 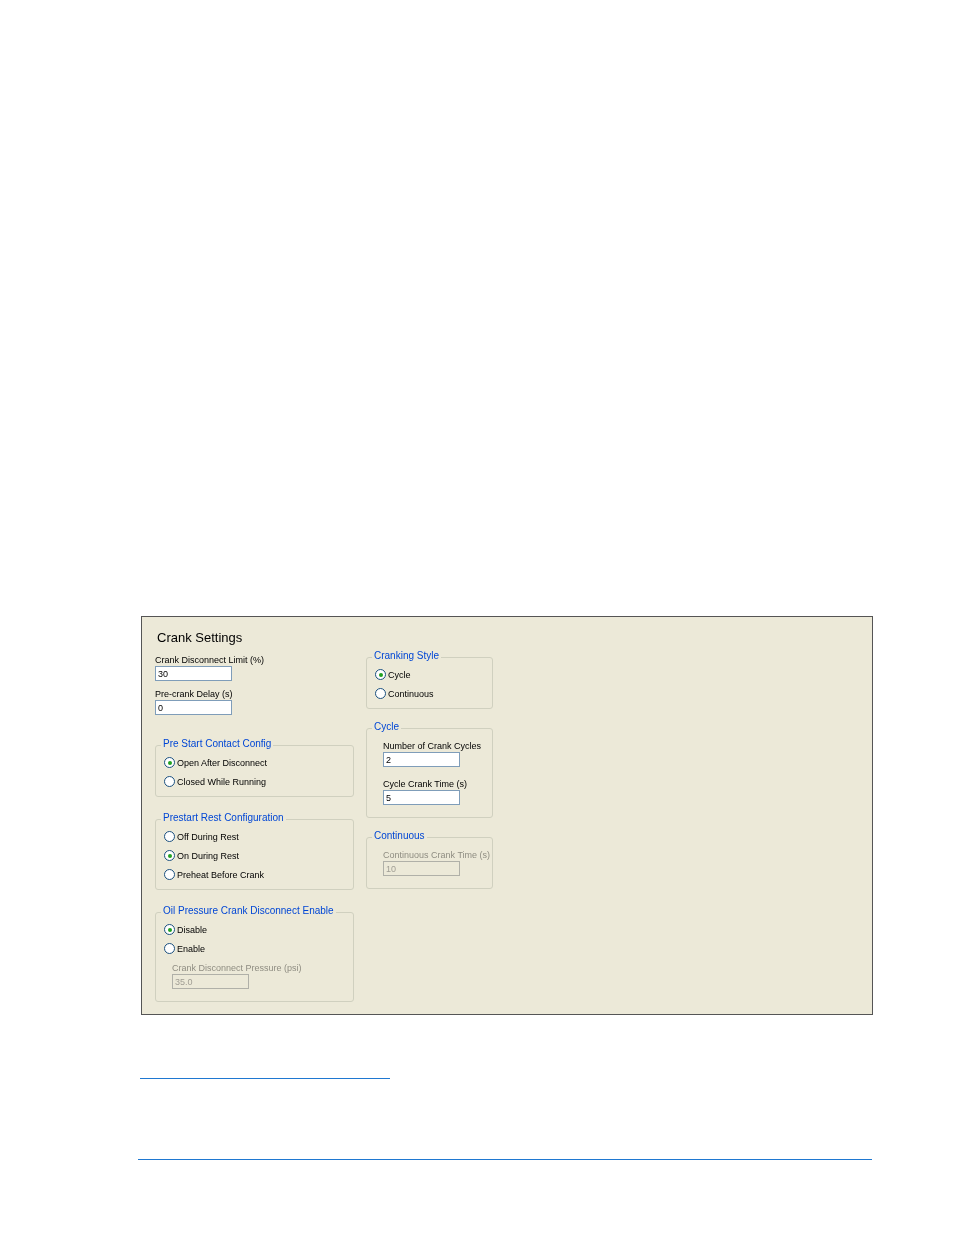 What do you see at coordinates (210, 660) in the screenshot?
I see `field-label: Crank Disconnect Limit (%)` at bounding box center [210, 660].